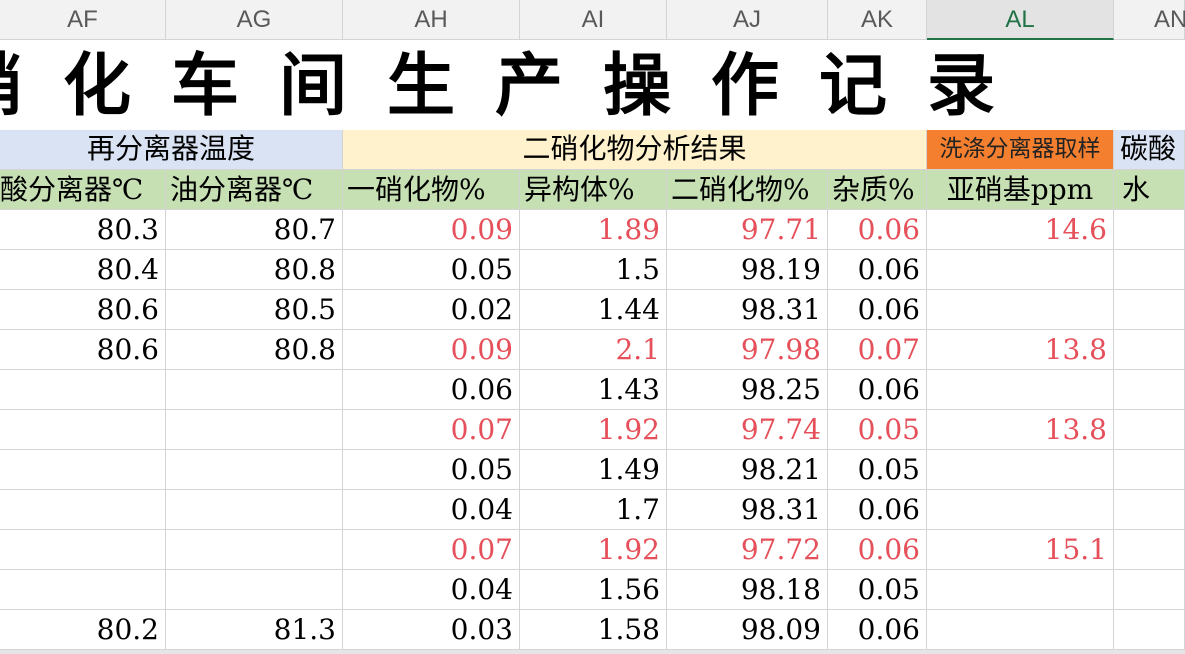  I want to click on column-header-aj: AJ, so click(747, 20).